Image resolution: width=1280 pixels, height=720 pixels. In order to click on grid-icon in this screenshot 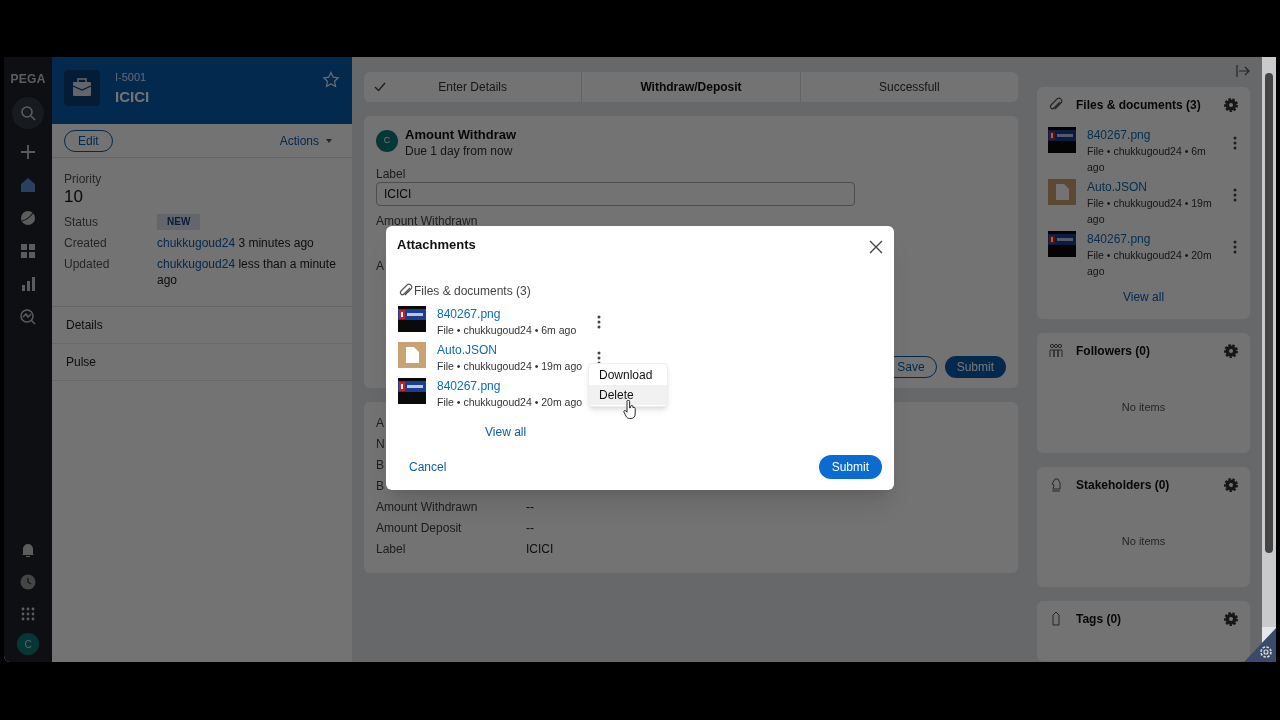, I will do `click(28, 251)`.